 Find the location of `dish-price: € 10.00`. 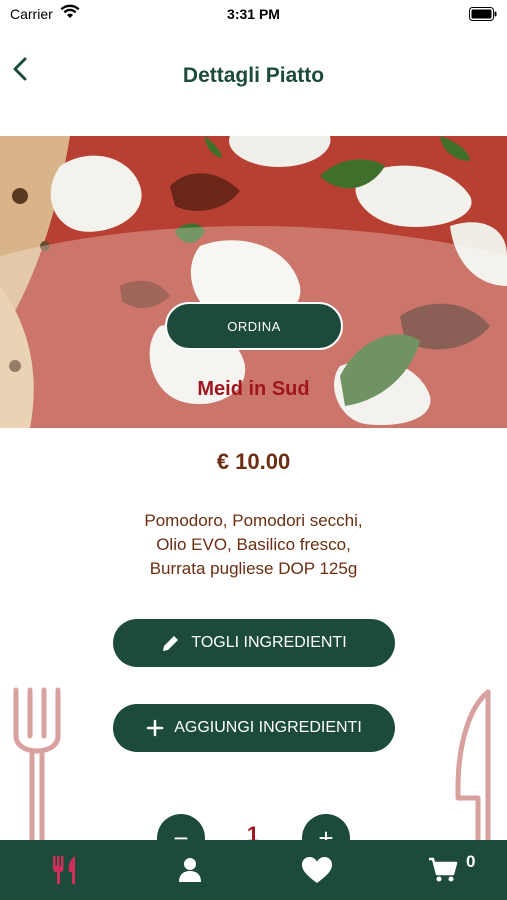

dish-price: € 10.00 is located at coordinates (253, 461).